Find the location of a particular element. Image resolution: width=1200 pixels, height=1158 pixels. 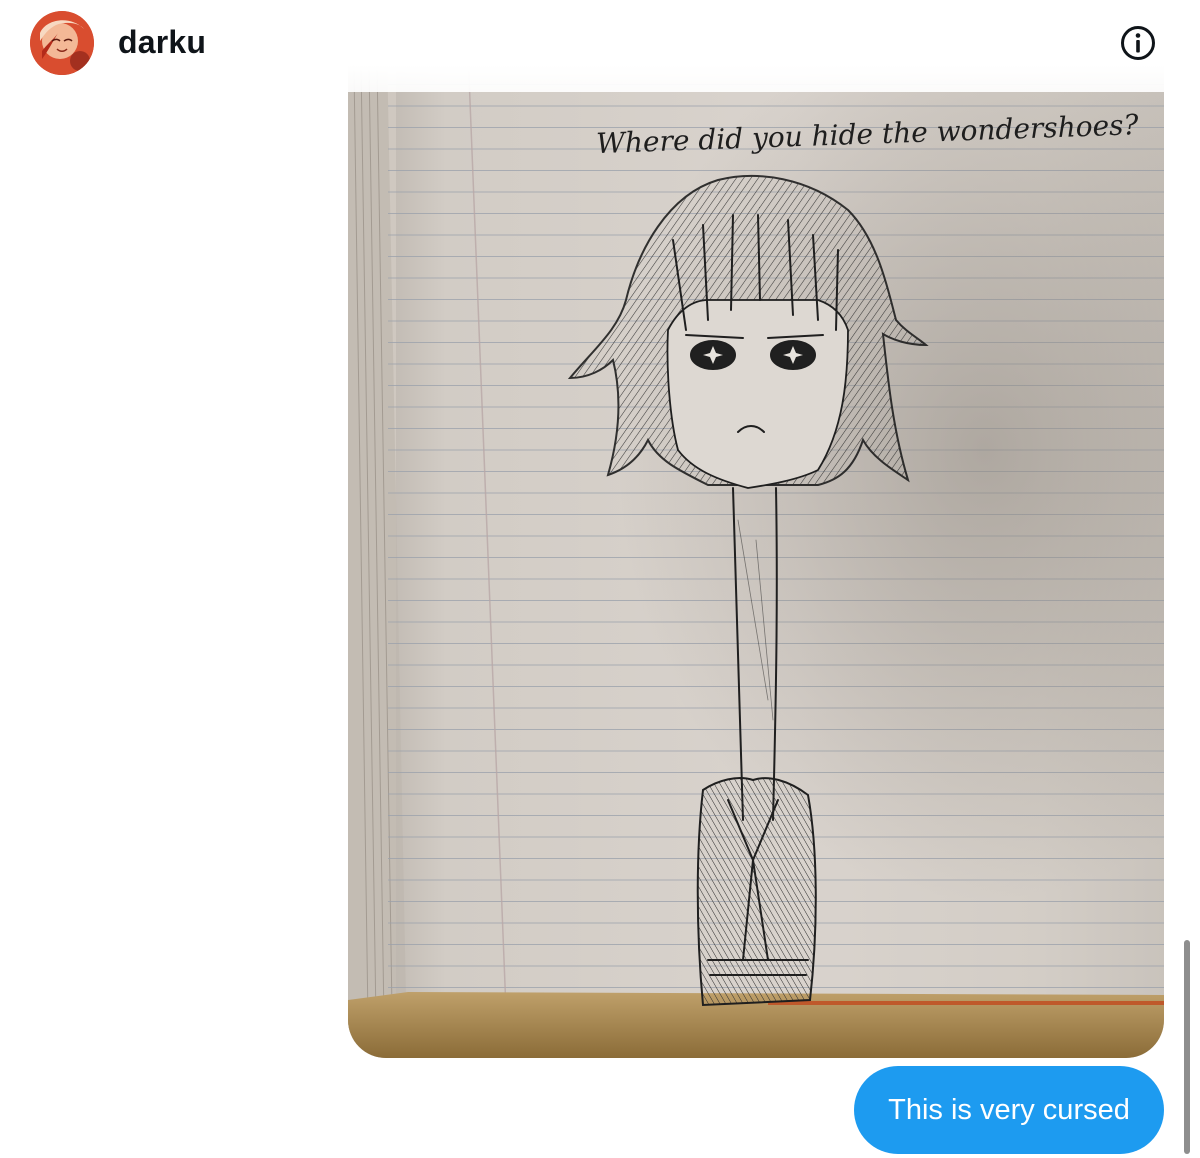

conversation-username: darku is located at coordinates (162, 42).